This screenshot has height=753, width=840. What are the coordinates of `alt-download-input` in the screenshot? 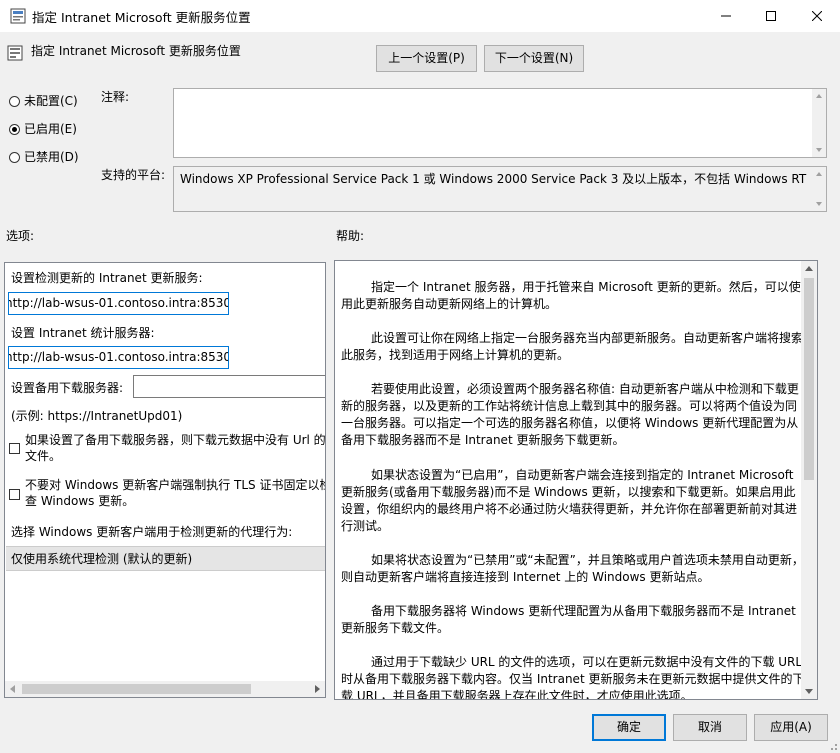 It's located at (229, 386).